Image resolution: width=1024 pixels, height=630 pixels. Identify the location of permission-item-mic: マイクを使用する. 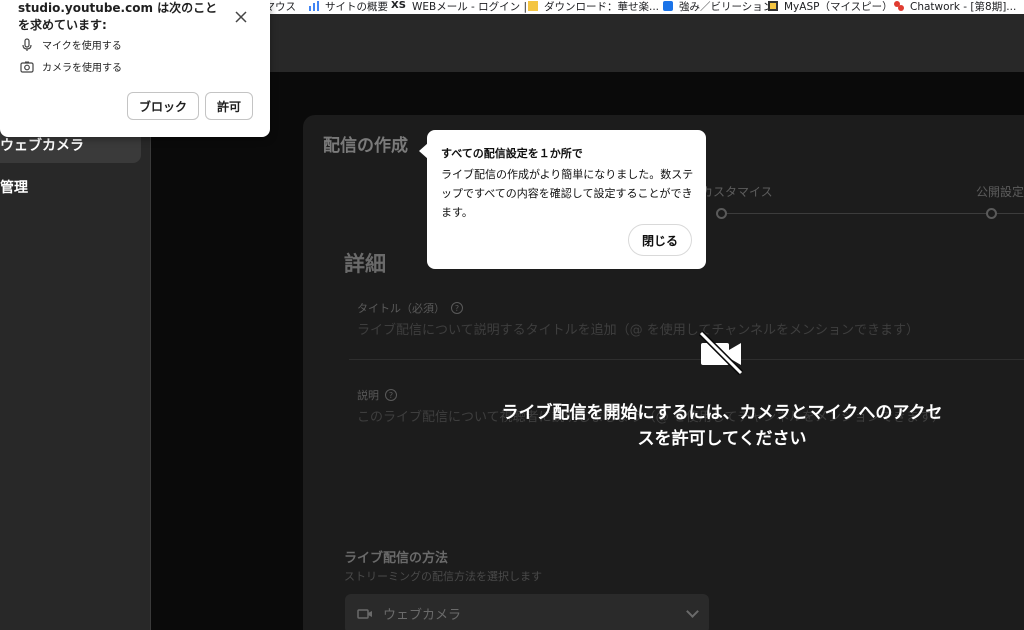
(71, 44).